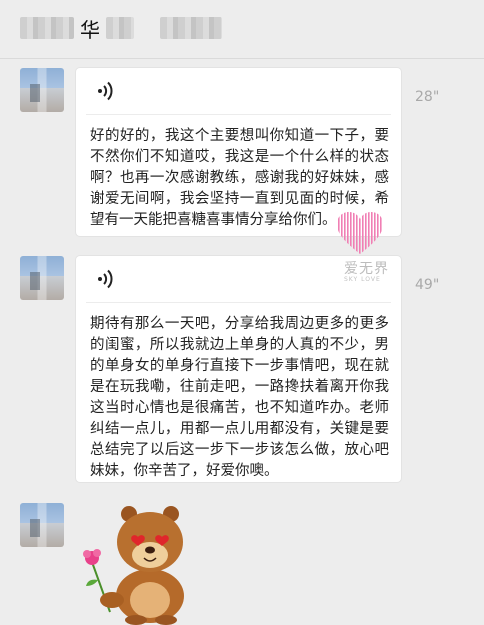  Describe the element at coordinates (90, 30) in the screenshot. I see `chat-title: 华` at that location.